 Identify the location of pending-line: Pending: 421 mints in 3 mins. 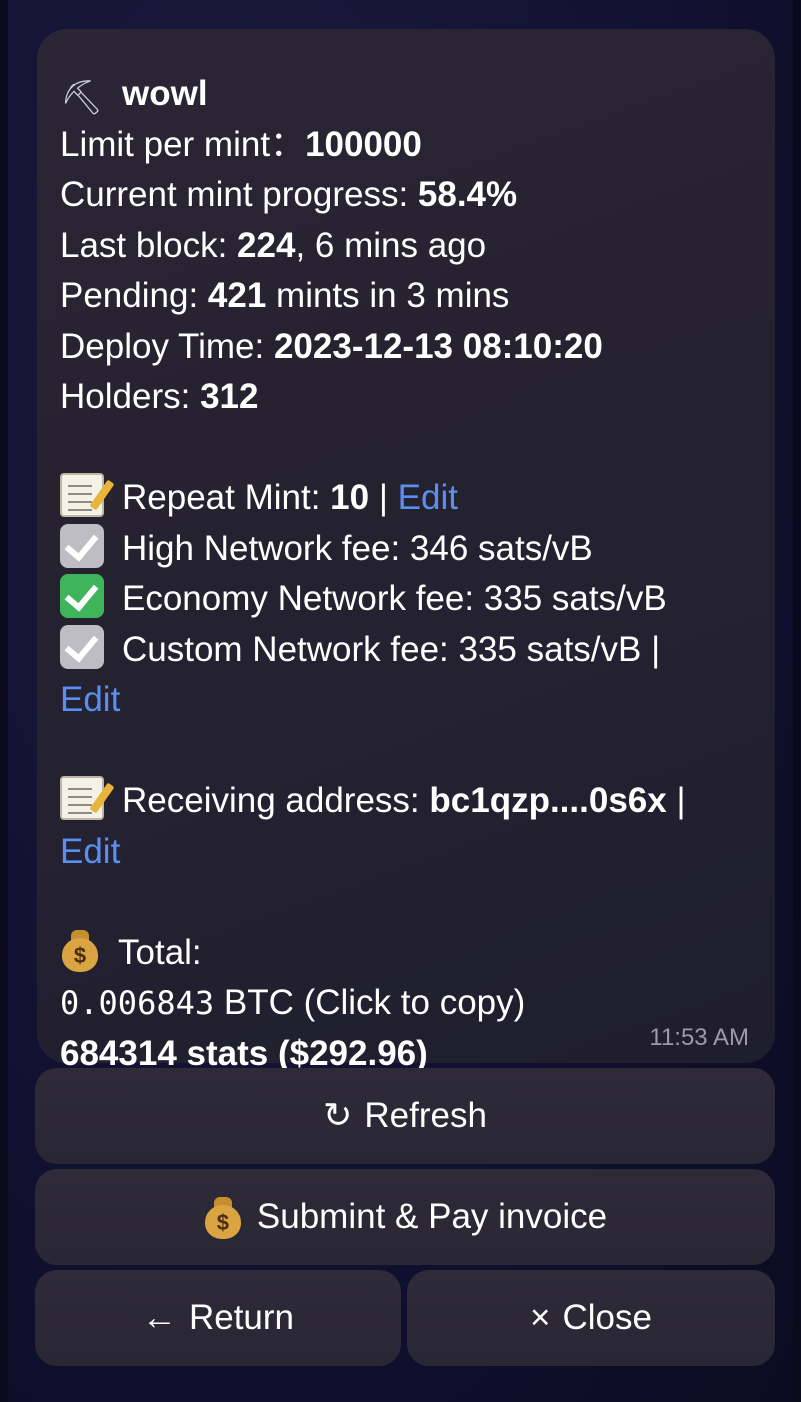
(412, 296).